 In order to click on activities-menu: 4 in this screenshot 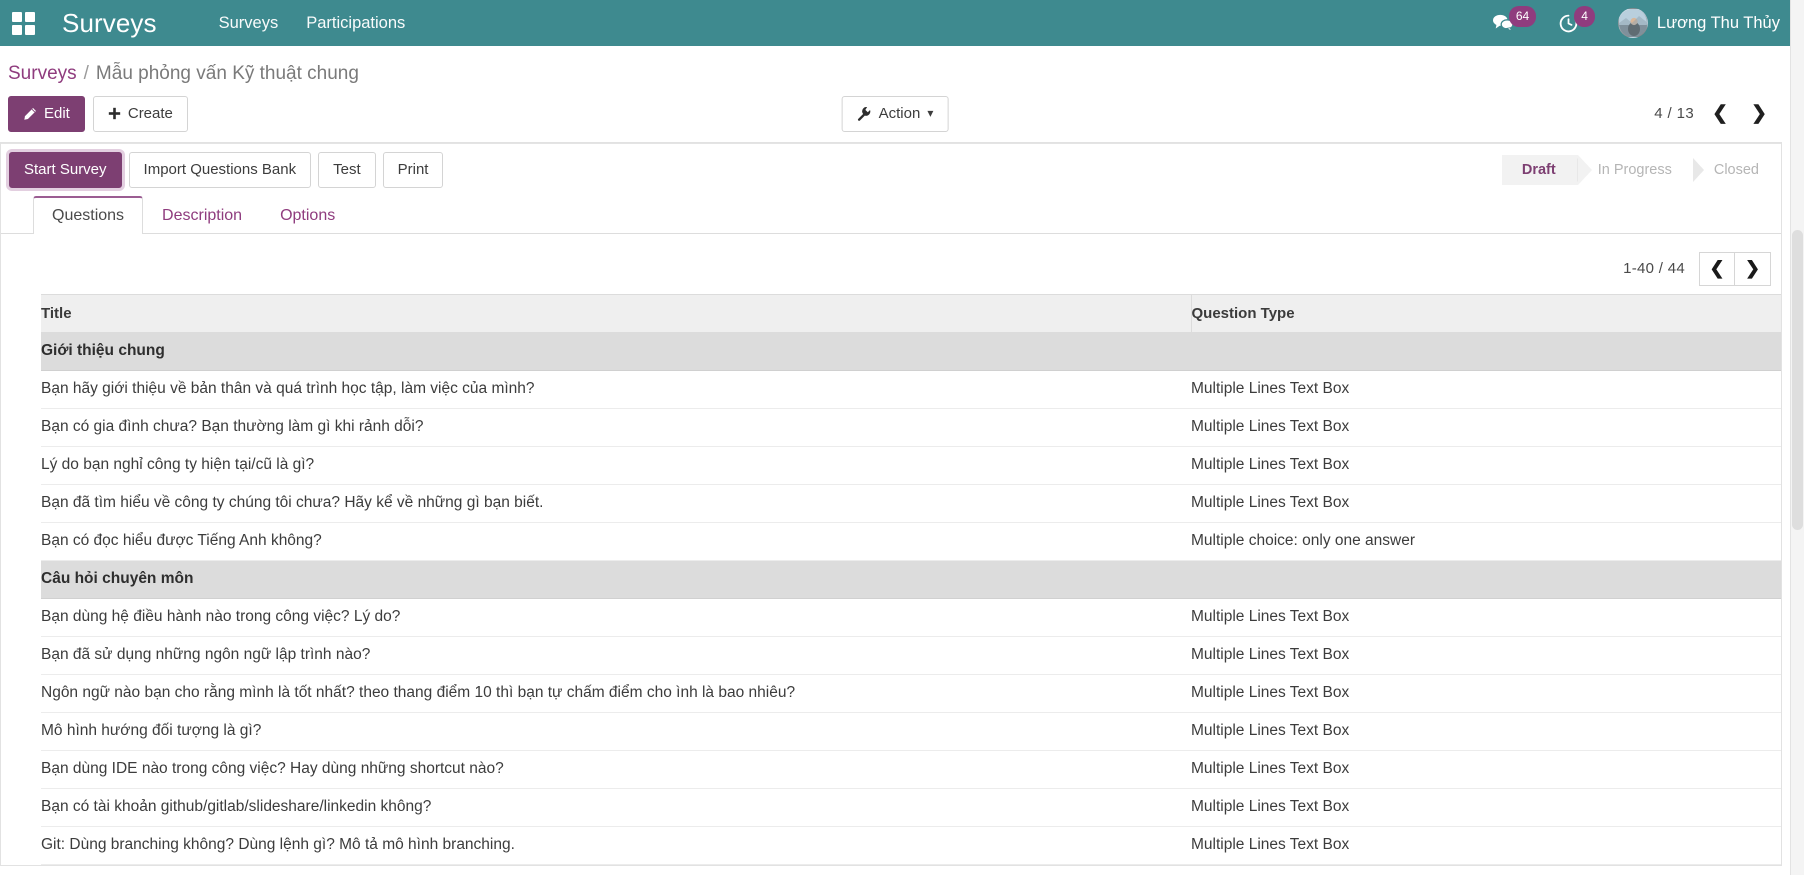, I will do `click(1576, 22)`.